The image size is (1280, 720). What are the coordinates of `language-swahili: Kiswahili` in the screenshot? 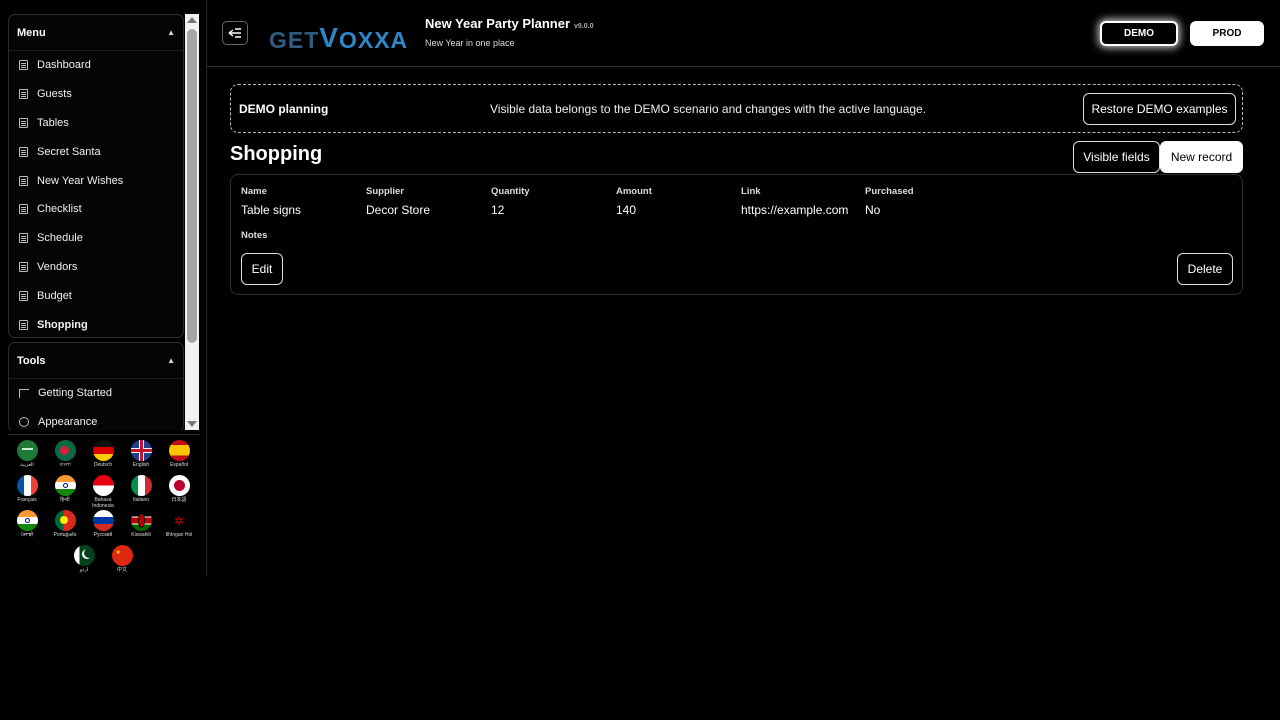 It's located at (141, 527).